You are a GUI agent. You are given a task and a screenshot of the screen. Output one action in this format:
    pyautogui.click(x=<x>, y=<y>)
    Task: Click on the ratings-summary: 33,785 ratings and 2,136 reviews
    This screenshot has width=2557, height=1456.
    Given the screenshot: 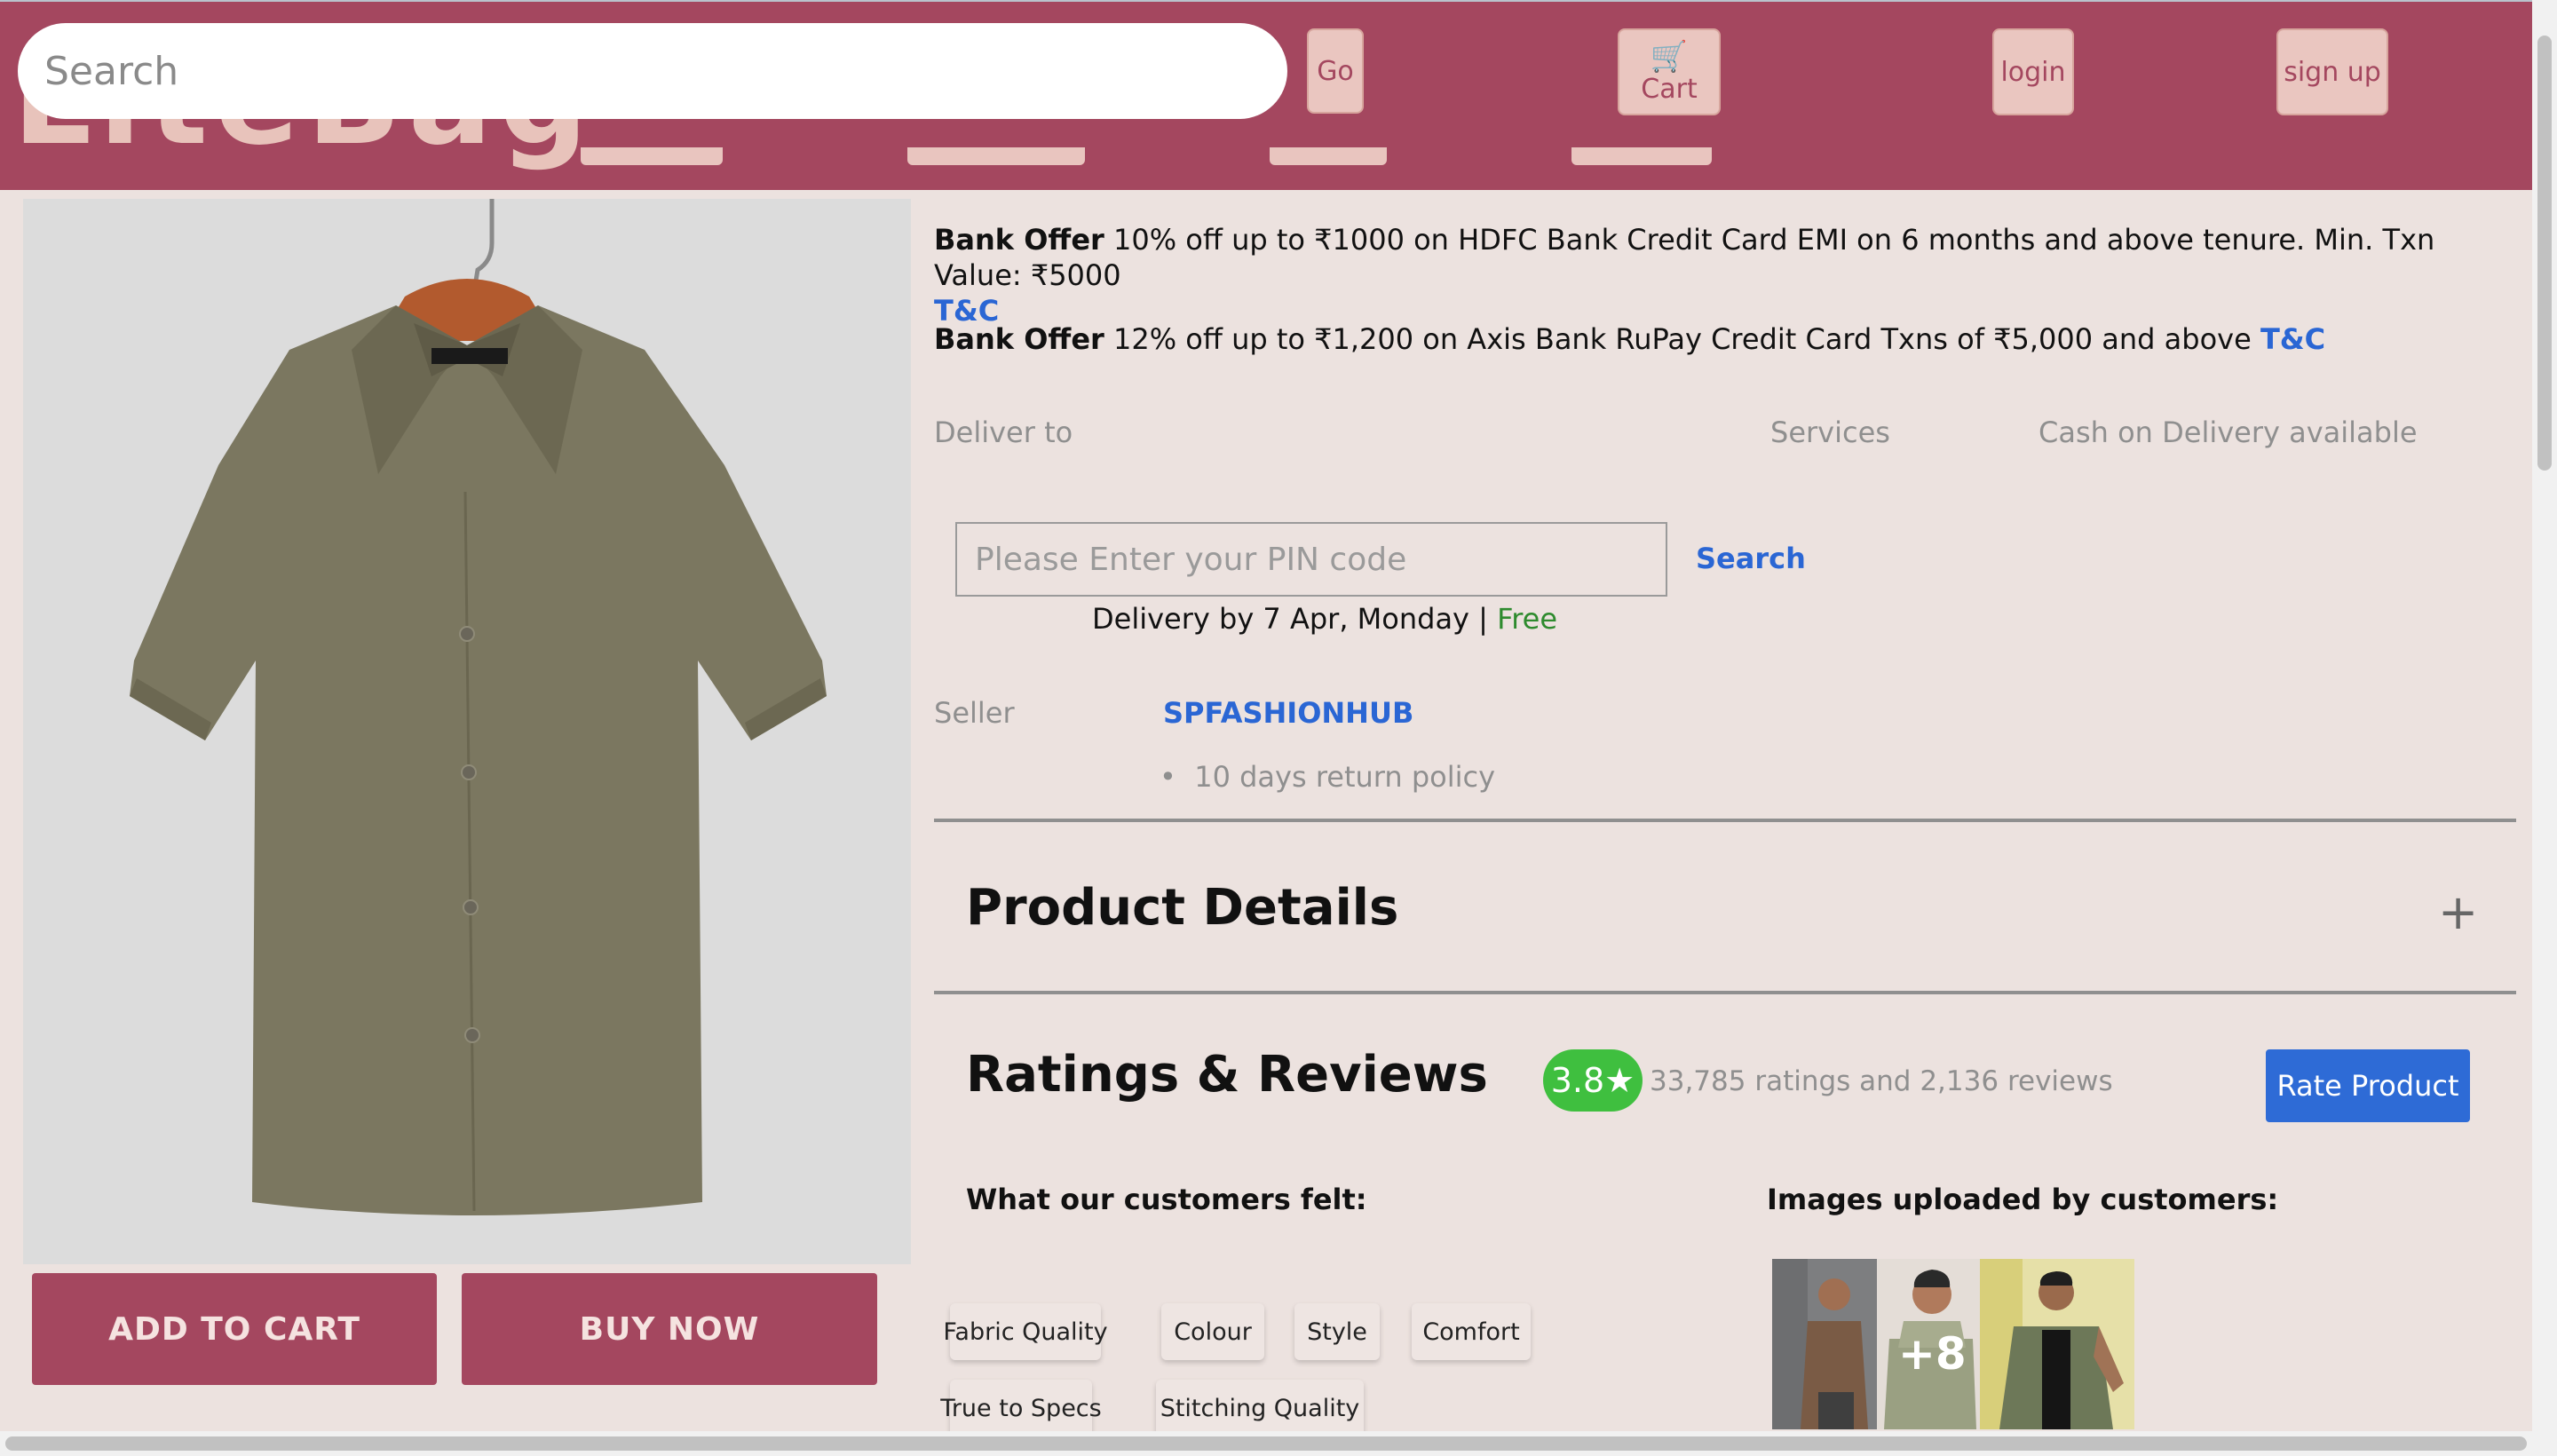 What is the action you would take?
    pyautogui.click(x=1881, y=1081)
    